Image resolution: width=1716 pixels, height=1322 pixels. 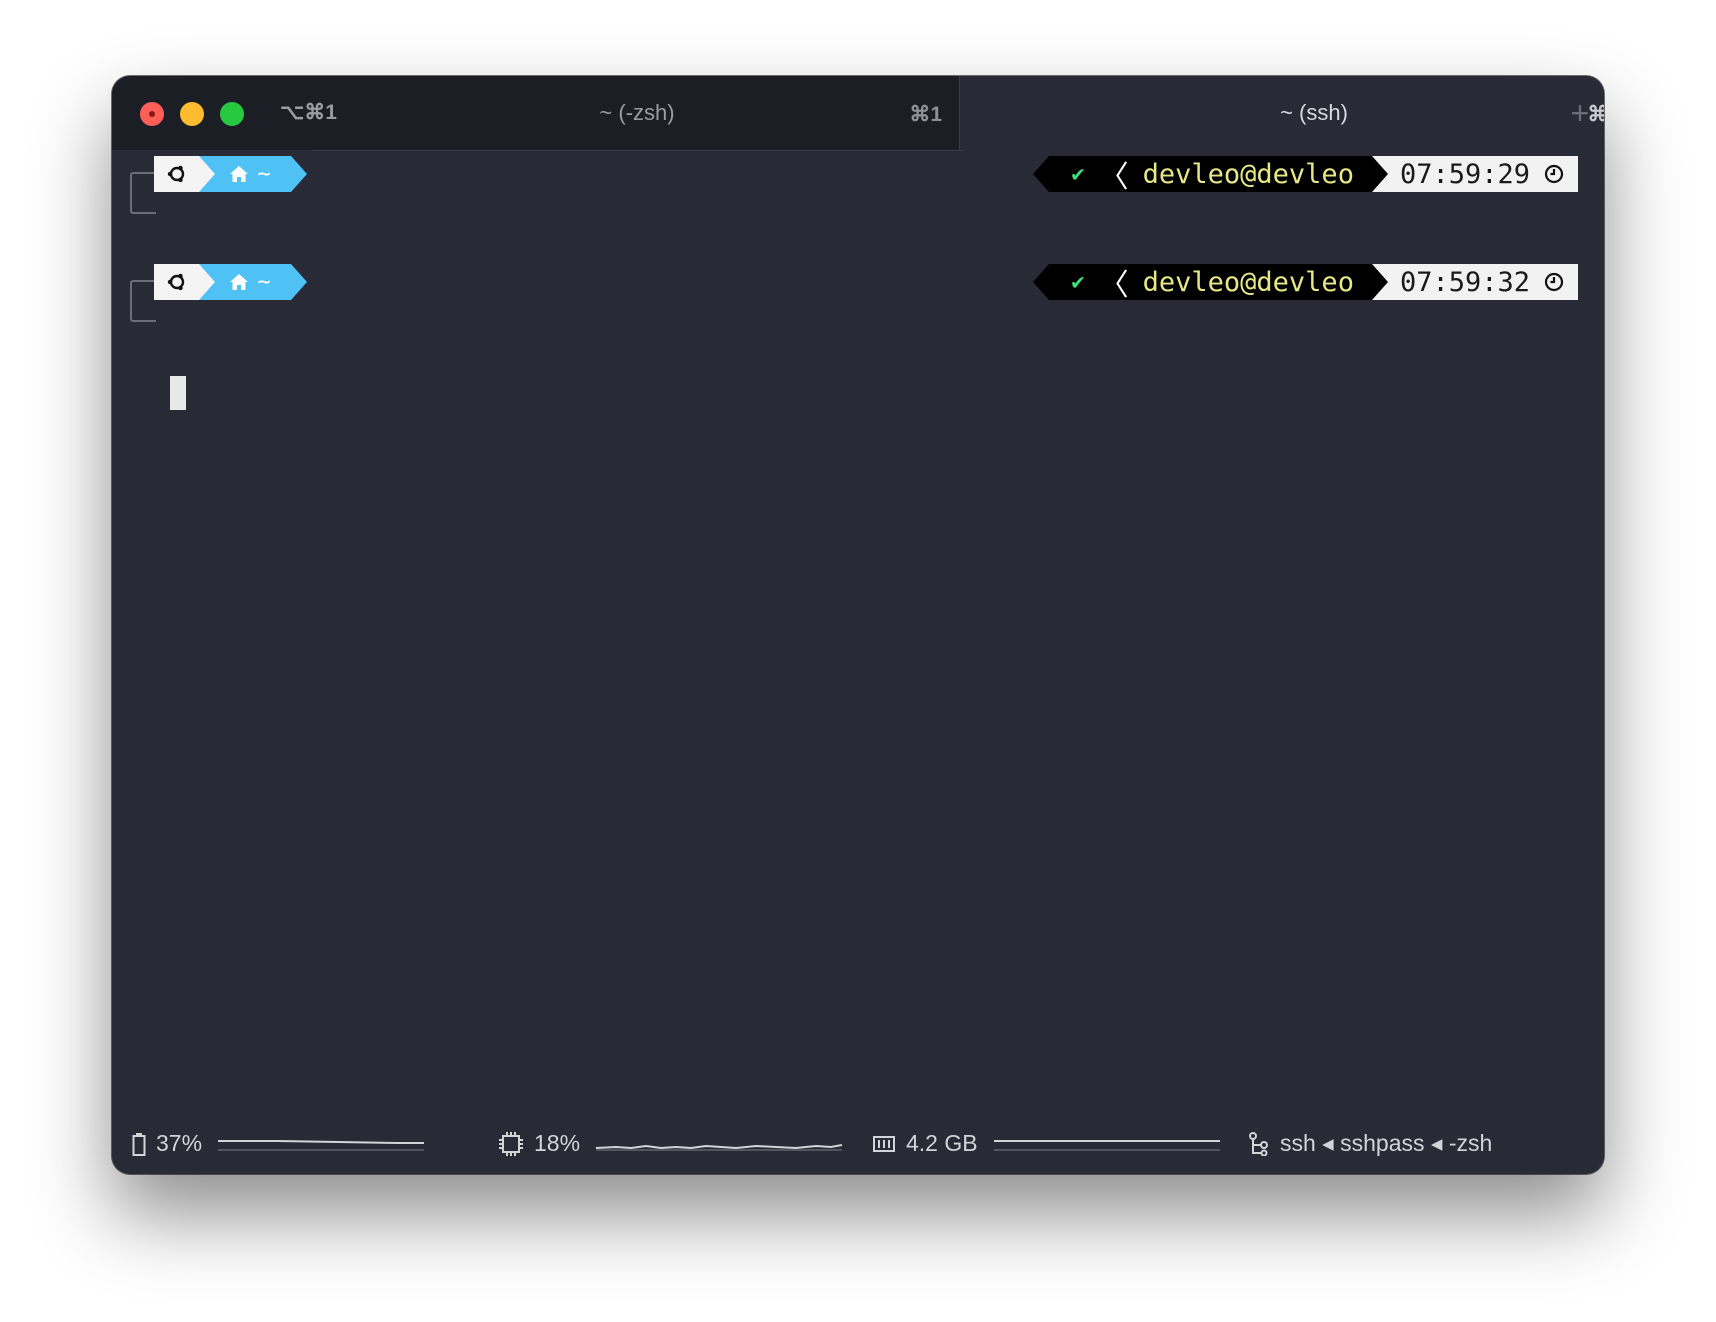 What do you see at coordinates (179, 1143) in the screenshot?
I see `battery-value: 37%` at bounding box center [179, 1143].